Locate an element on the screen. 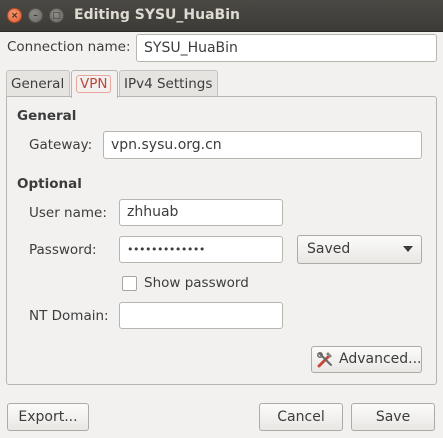  tab-ipv4-settings: IPv4 Settings is located at coordinates (168, 83).